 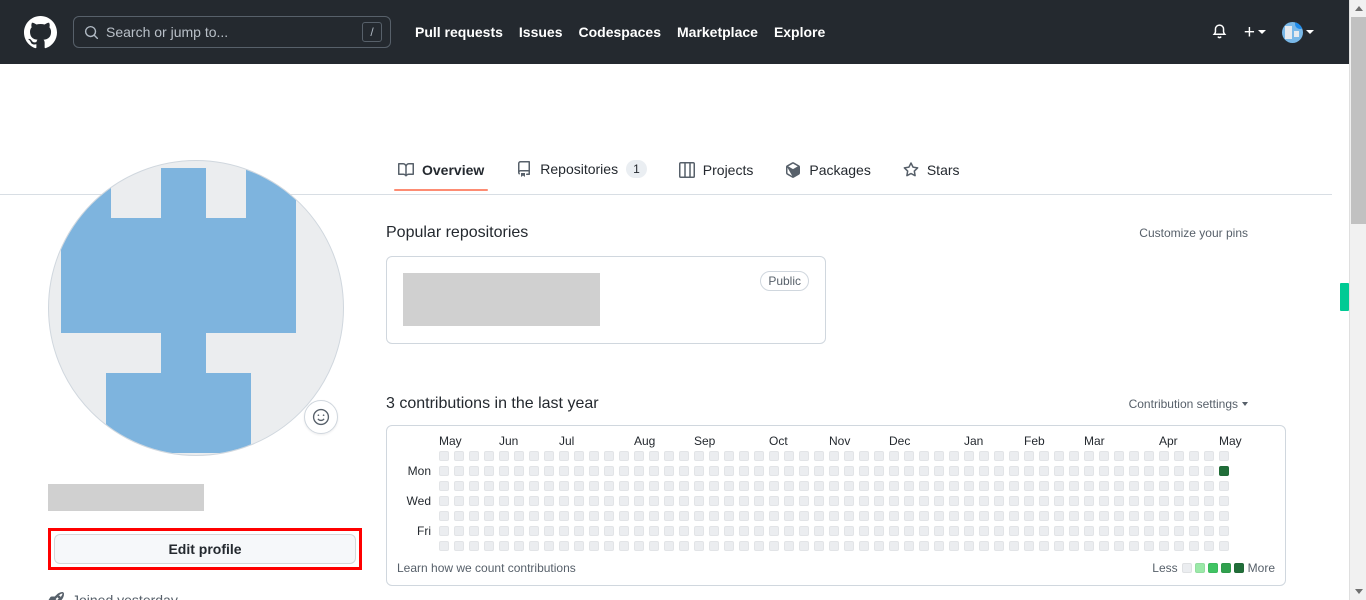 What do you see at coordinates (931, 173) in the screenshot?
I see `tab-stars: Stars` at bounding box center [931, 173].